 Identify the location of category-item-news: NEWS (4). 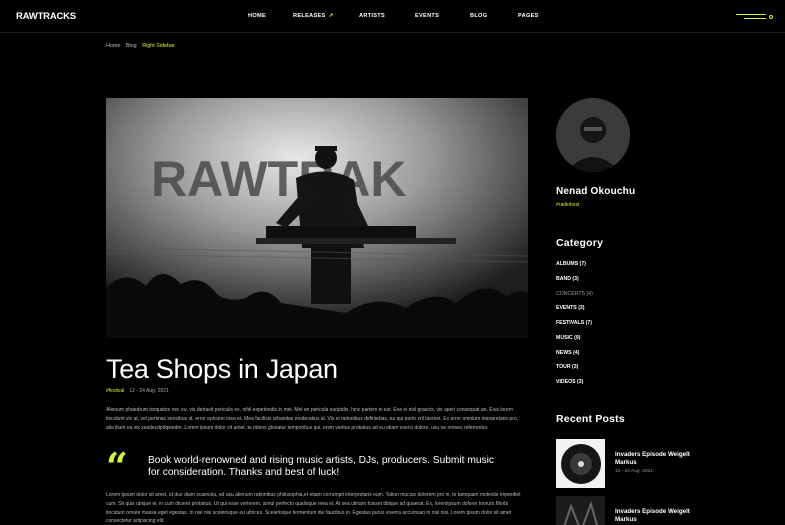
(574, 356).